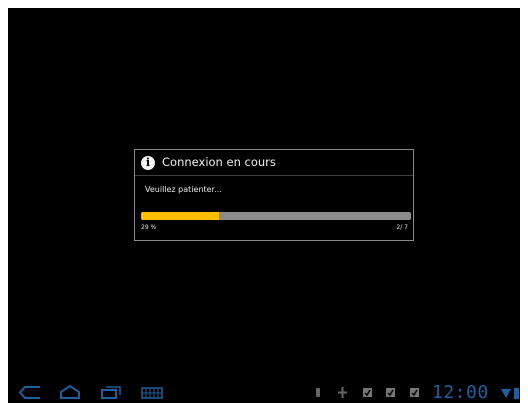  What do you see at coordinates (180, 216) in the screenshot?
I see `progress-fill` at bounding box center [180, 216].